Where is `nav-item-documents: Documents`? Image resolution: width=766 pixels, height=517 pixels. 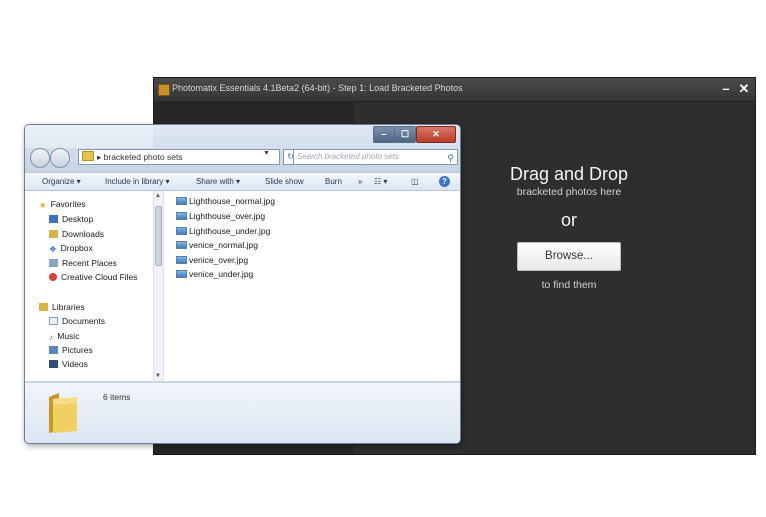 nav-item-documents: Documents is located at coordinates (77, 321).